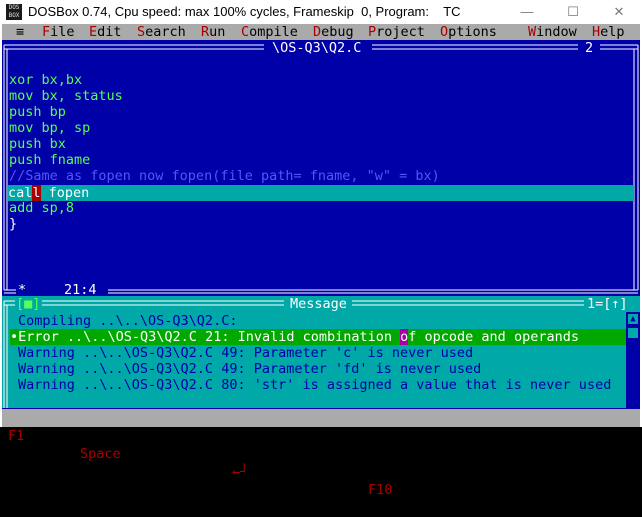  What do you see at coordinates (619, 12) in the screenshot?
I see `close-button: ✕` at bounding box center [619, 12].